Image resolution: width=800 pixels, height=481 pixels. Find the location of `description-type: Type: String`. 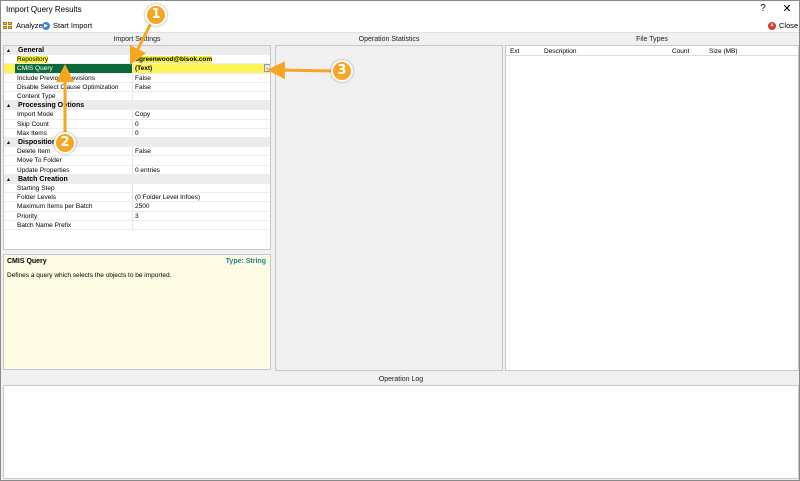

description-type: Type: String is located at coordinates (245, 261).